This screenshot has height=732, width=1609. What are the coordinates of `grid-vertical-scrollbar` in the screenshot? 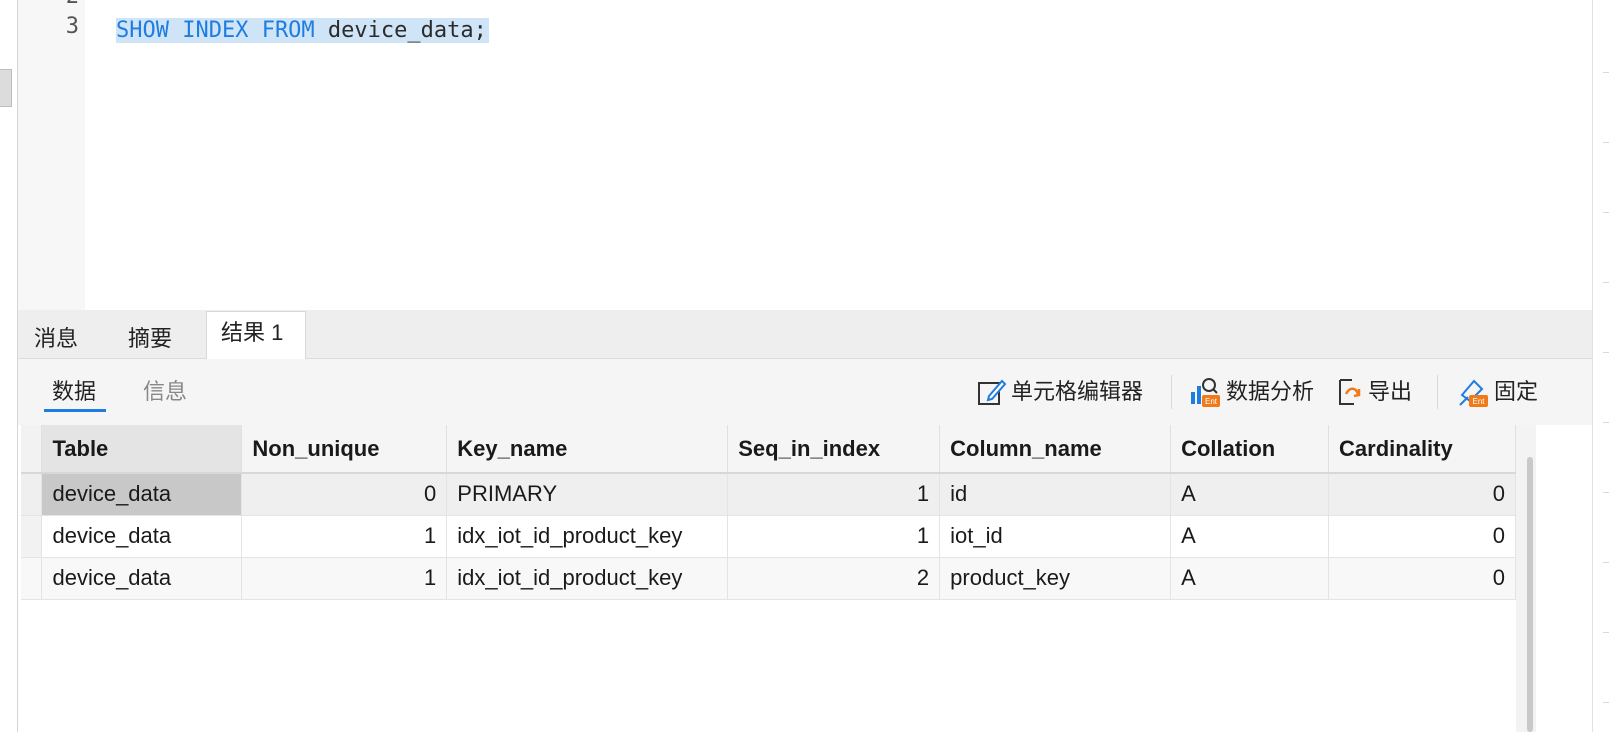 It's located at (1526, 578).